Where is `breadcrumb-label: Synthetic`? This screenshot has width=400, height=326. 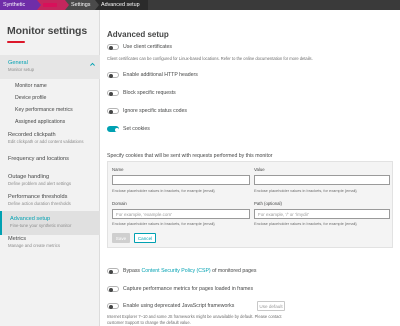 breadcrumb-label: Synthetic is located at coordinates (14, 5).